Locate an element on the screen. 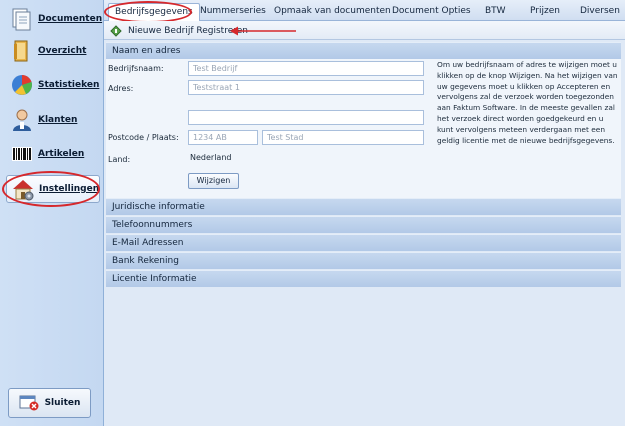 The image size is (625, 426). postcode-city-label: Postcode / Plaats: is located at coordinates (143, 137).